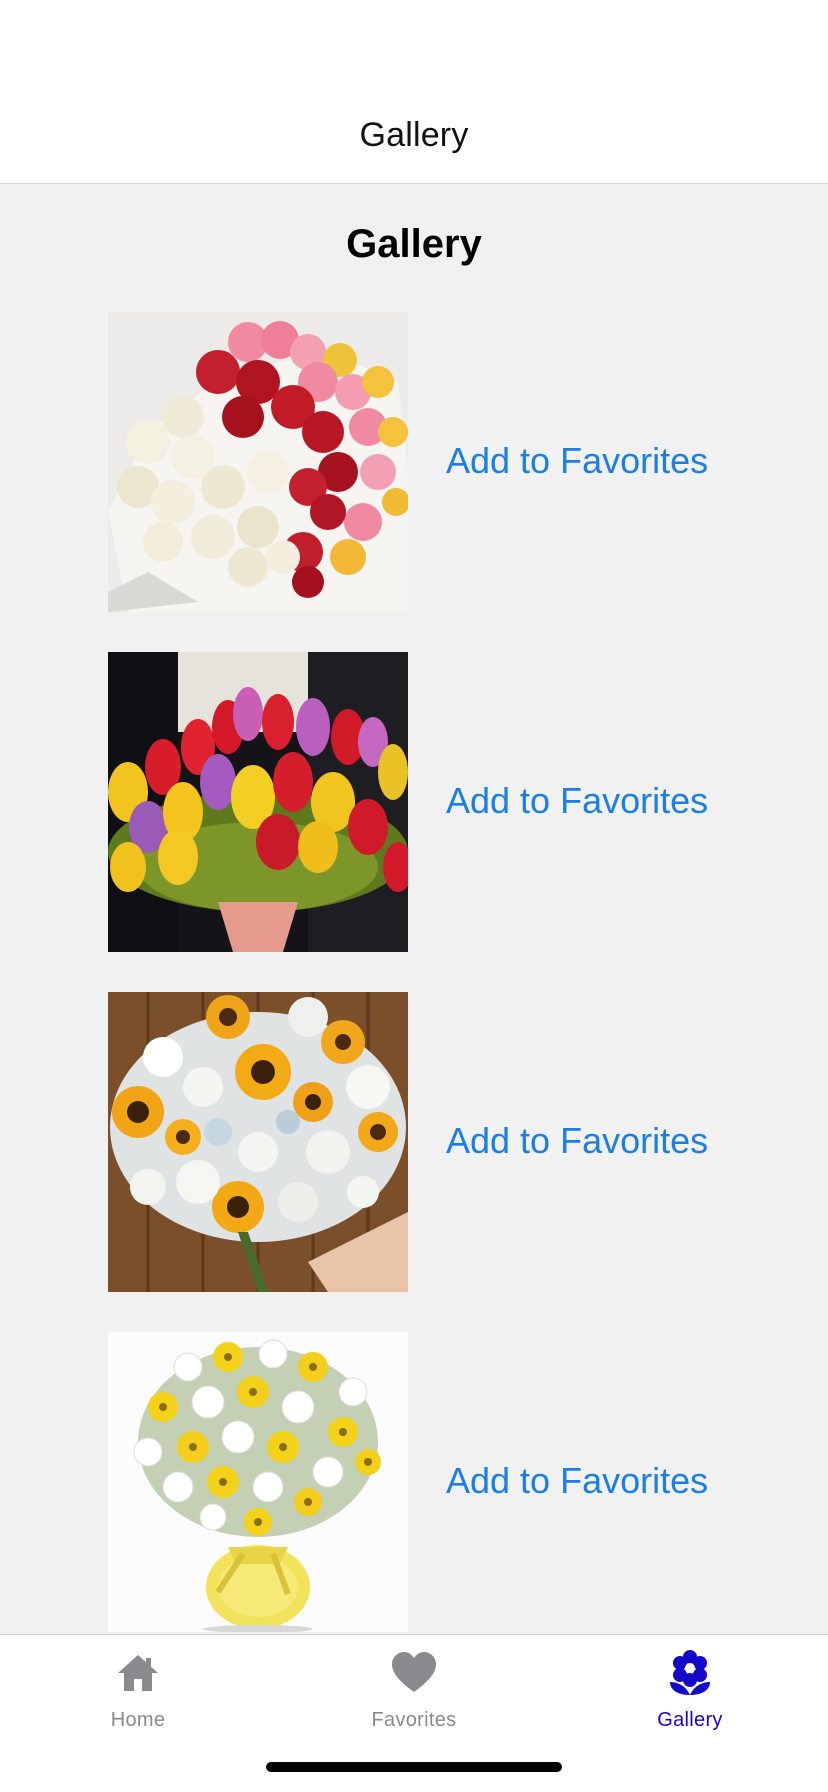  What do you see at coordinates (258, 462) in the screenshot?
I see `flower-image-roses` at bounding box center [258, 462].